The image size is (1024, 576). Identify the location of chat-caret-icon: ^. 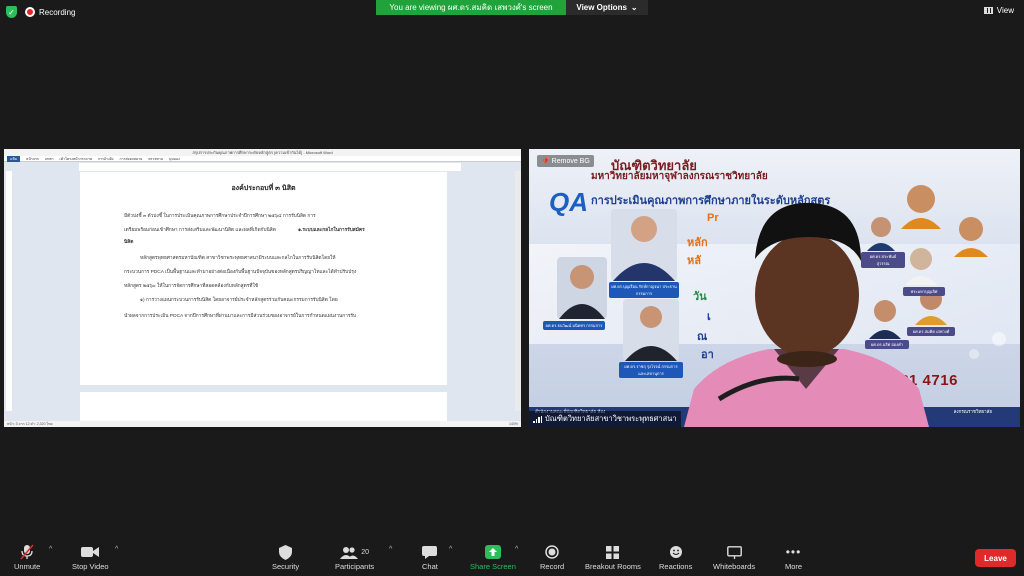
(450, 549).